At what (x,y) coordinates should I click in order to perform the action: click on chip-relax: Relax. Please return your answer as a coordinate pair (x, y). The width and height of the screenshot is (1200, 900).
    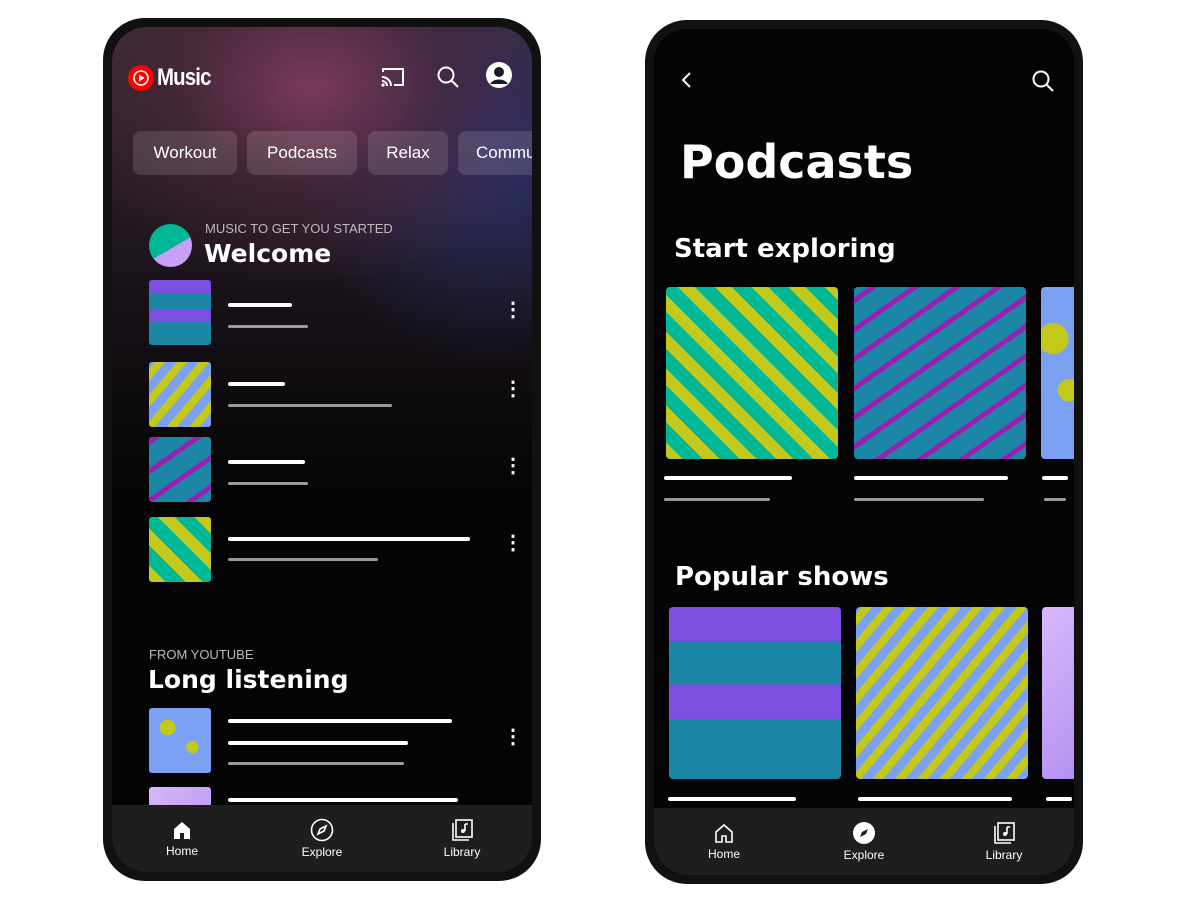
    Looking at the image, I should click on (408, 153).